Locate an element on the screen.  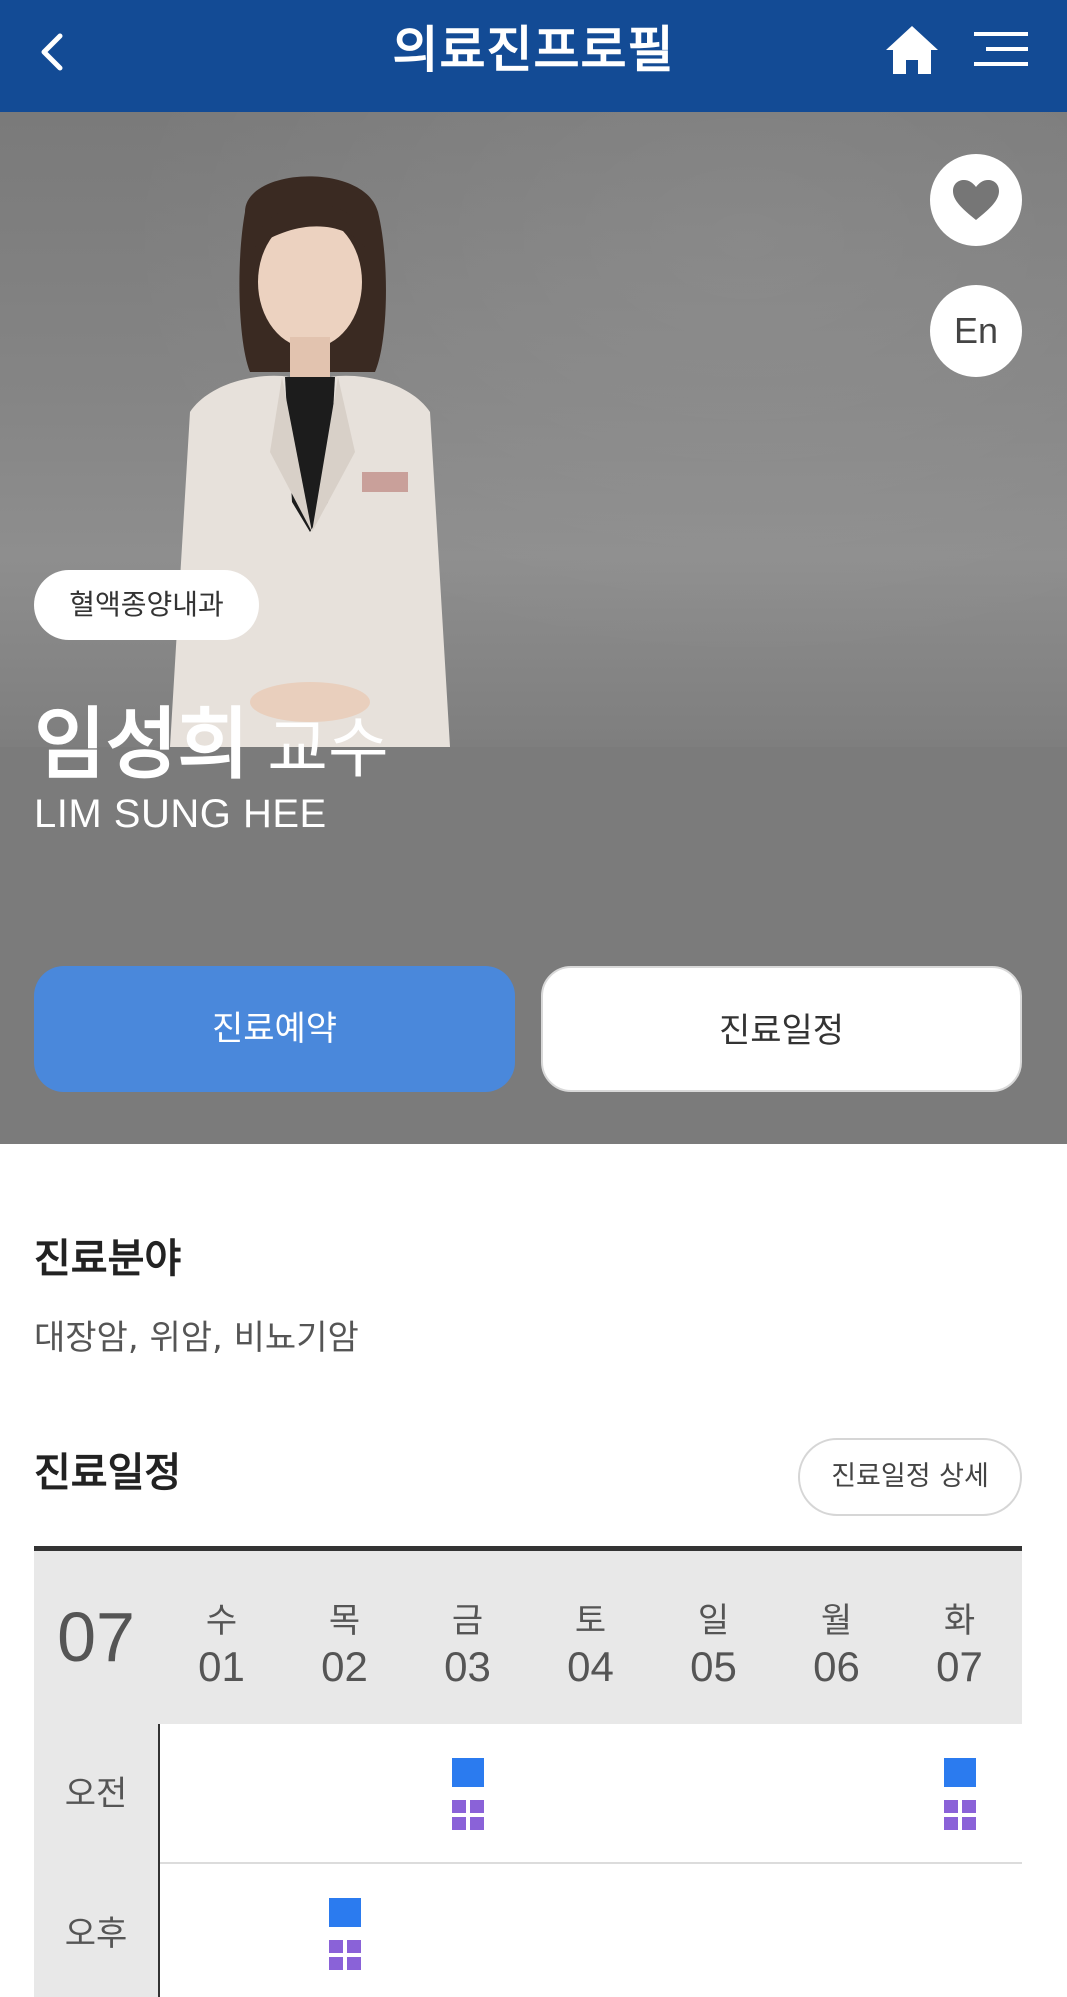
specialty-text: 대장암, 위암, 비뇨기암 is located at coordinates (196, 1338).